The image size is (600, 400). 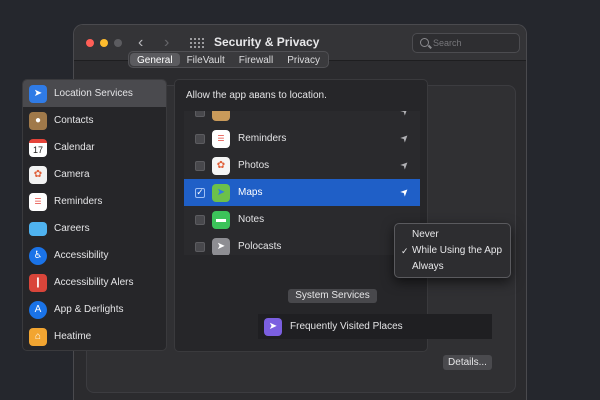 I want to click on sidebar-item-label: Location Services, so click(x=93, y=93).